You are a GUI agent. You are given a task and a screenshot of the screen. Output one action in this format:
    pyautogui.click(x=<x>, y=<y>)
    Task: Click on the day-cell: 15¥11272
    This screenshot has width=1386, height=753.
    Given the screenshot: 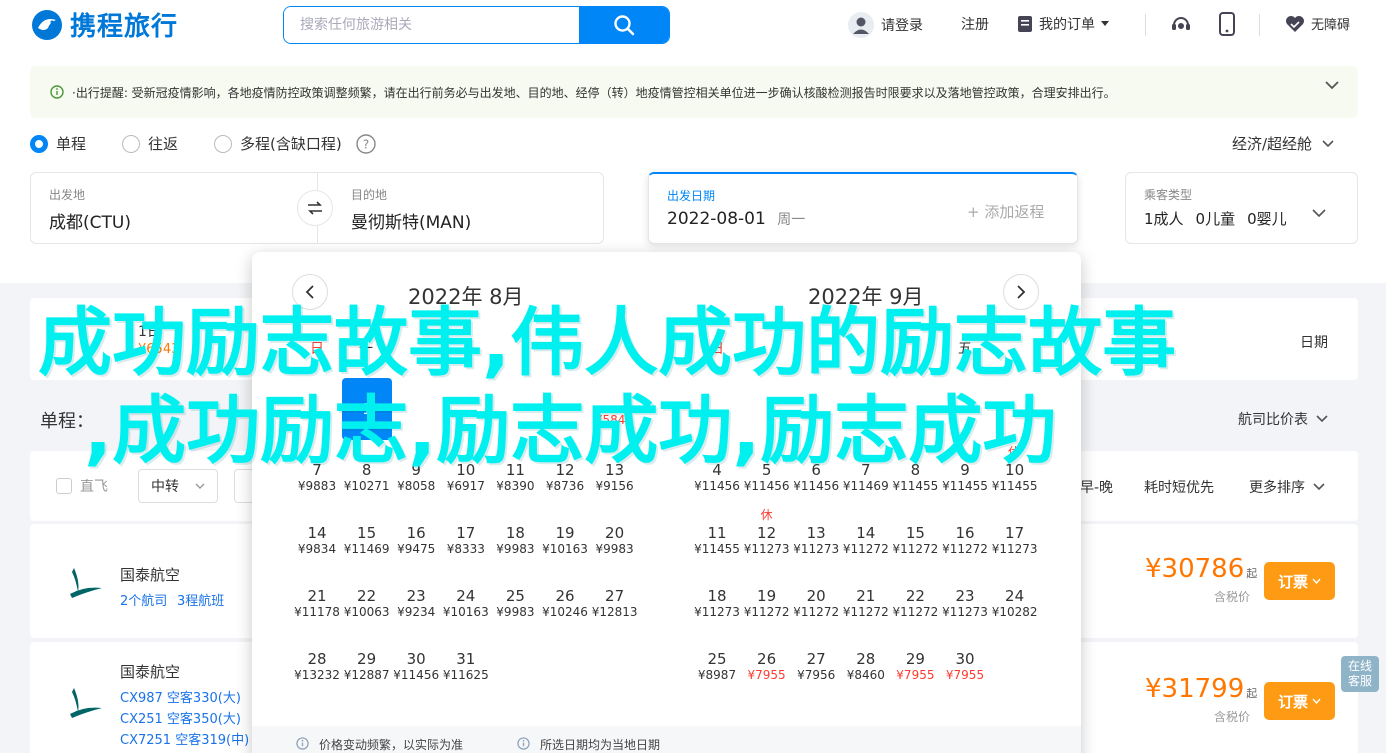 What is the action you would take?
    pyautogui.click(x=915, y=543)
    